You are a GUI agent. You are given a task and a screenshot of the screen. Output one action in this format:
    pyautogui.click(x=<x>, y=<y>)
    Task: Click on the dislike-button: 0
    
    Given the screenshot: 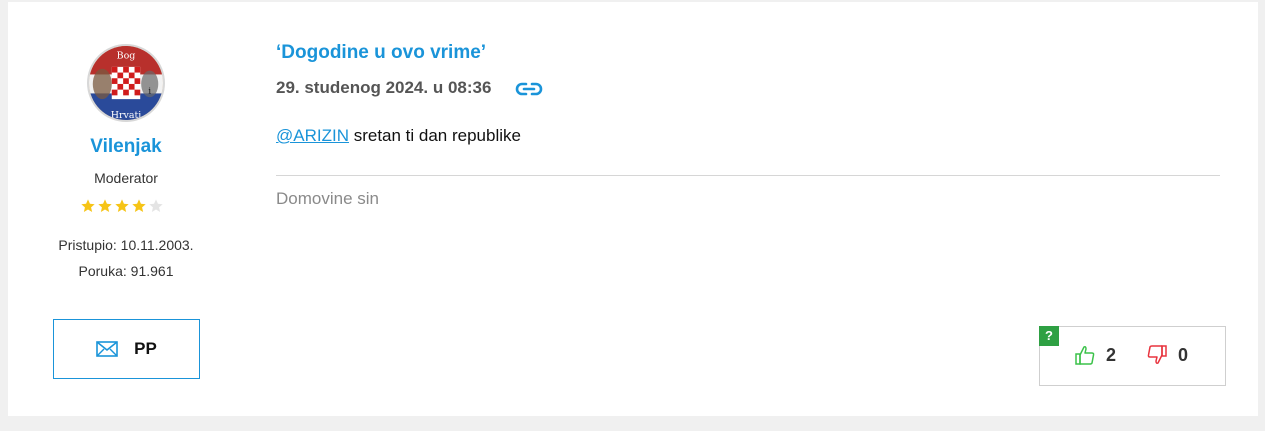 What is the action you would take?
    pyautogui.click(x=1167, y=355)
    